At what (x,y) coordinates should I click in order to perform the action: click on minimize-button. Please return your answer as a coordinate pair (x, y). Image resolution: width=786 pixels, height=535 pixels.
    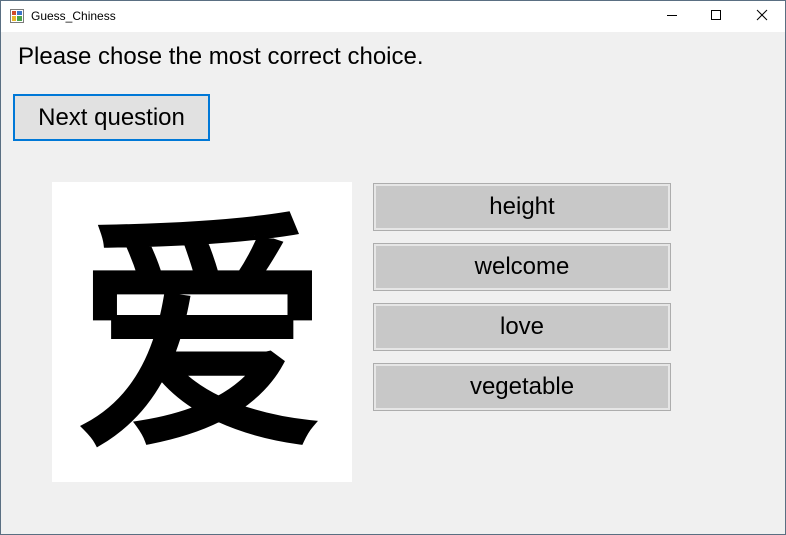
    Looking at the image, I should click on (672, 16).